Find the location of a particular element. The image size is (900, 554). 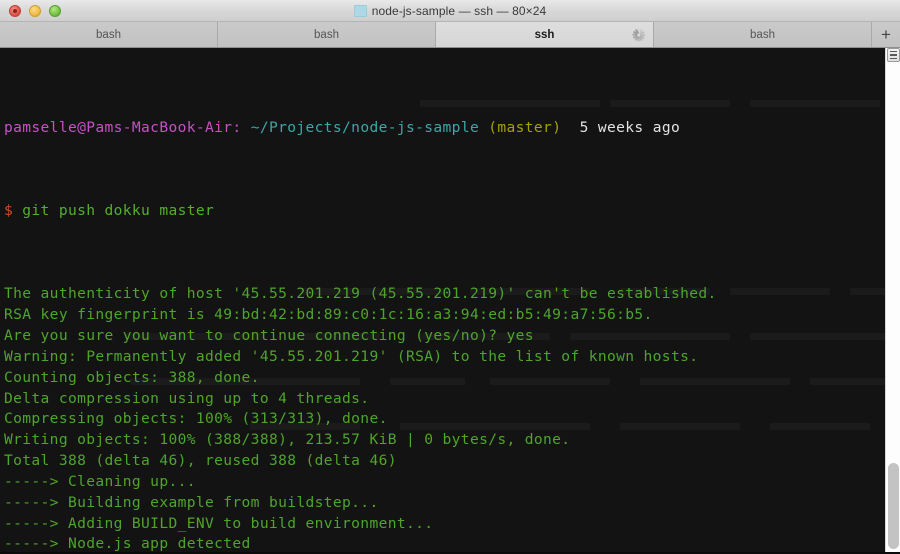

output-line: Delta compression using up to 4 threads. is located at coordinates (187, 398).